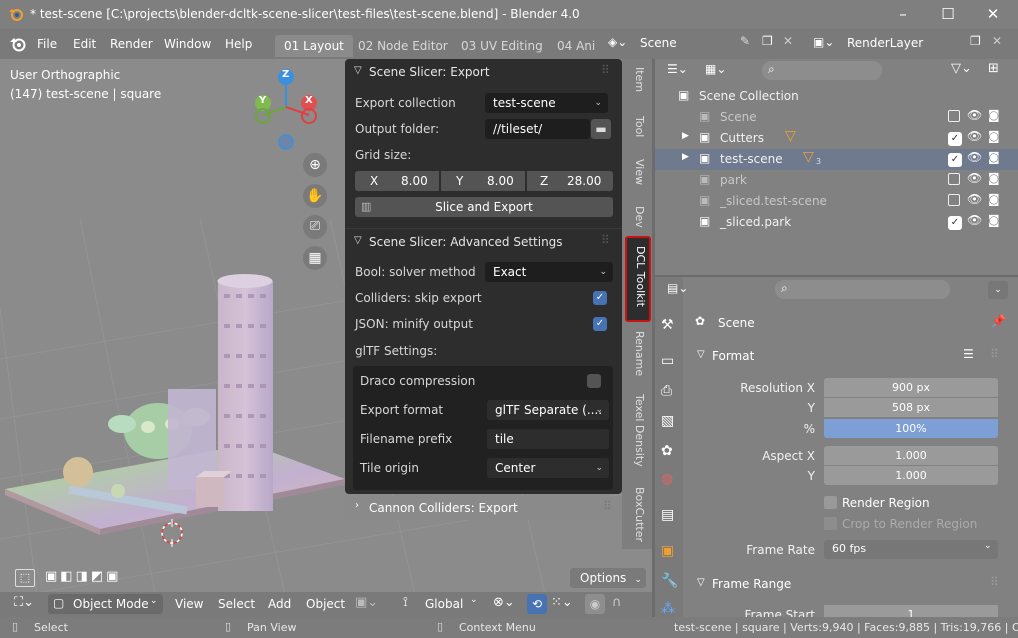 Image resolution: width=1018 pixels, height=638 pixels. I want to click on outliner-search-input: ⌕, so click(822, 70).